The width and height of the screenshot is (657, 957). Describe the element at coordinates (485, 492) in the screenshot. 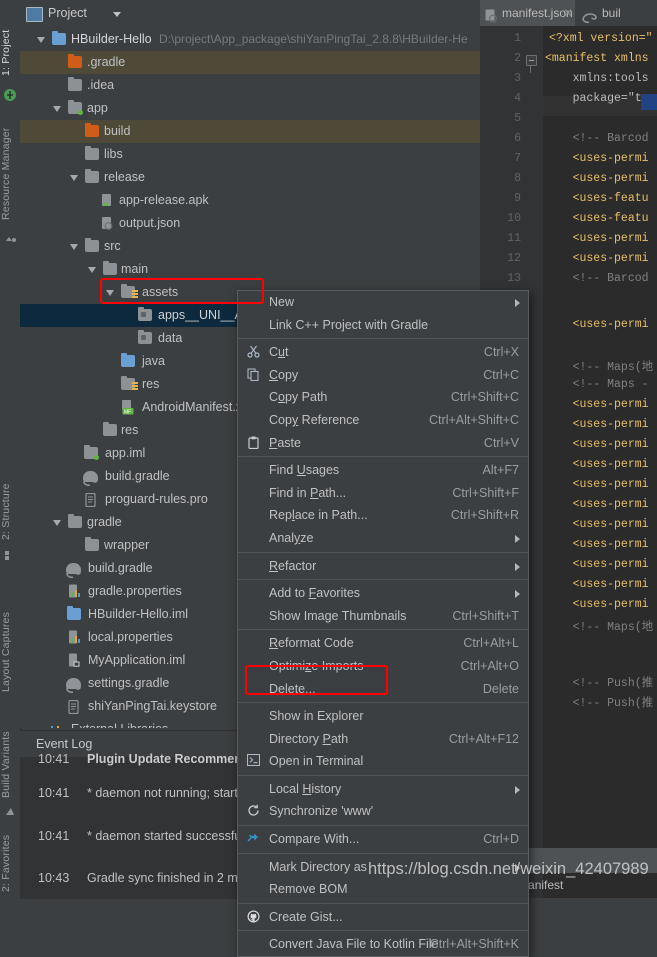

I see `menu-shortcut: Ctrl+Shift+F` at that location.